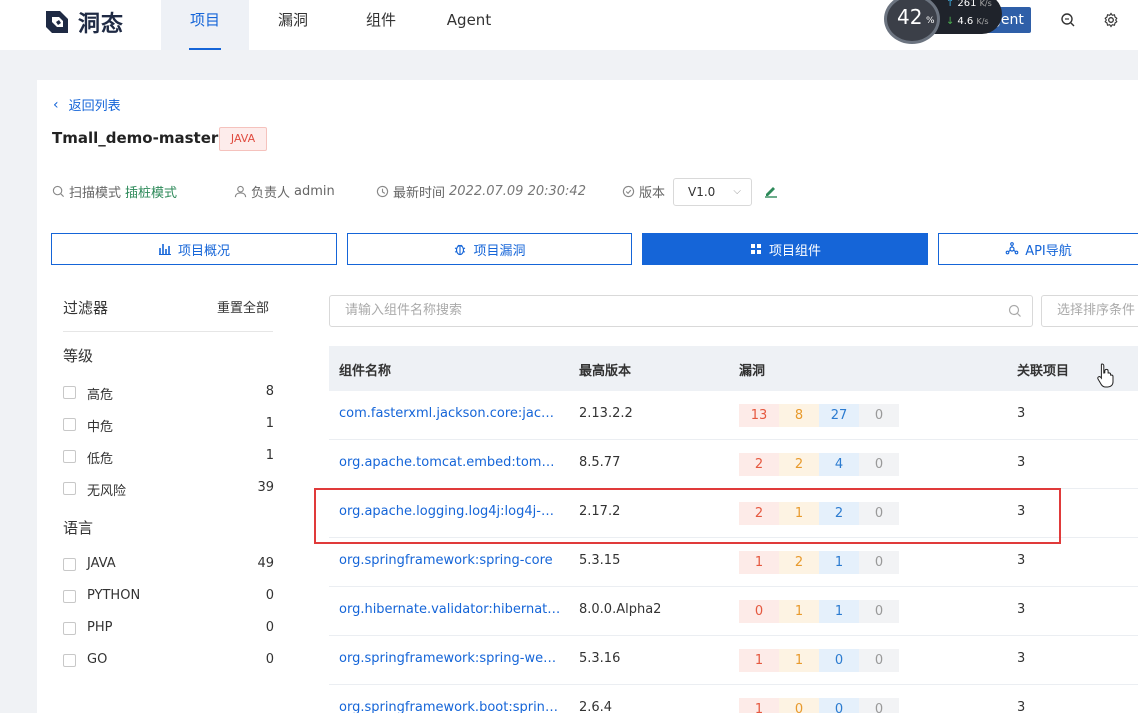  What do you see at coordinates (168, 393) in the screenshot?
I see `filter-level-high: 高危 8` at bounding box center [168, 393].